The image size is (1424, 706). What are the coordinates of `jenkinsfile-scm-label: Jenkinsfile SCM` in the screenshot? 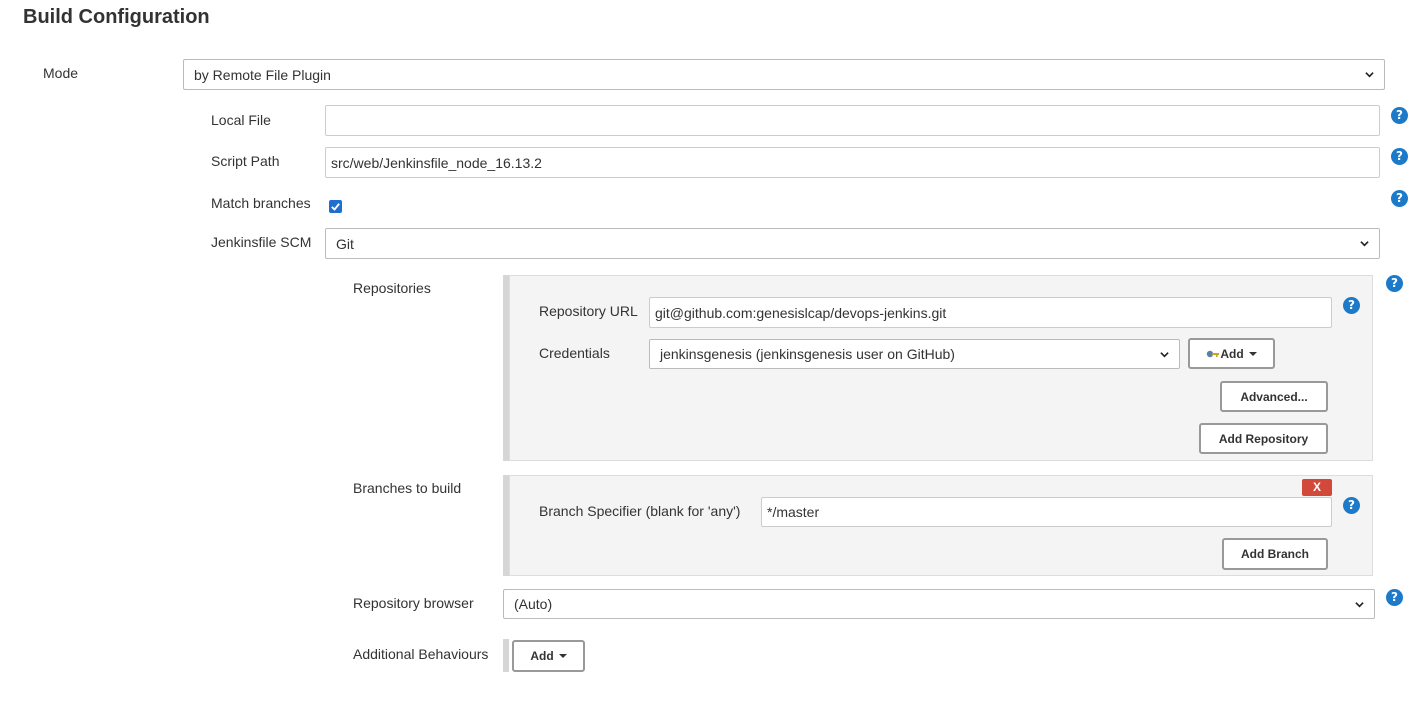 It's located at (261, 242).